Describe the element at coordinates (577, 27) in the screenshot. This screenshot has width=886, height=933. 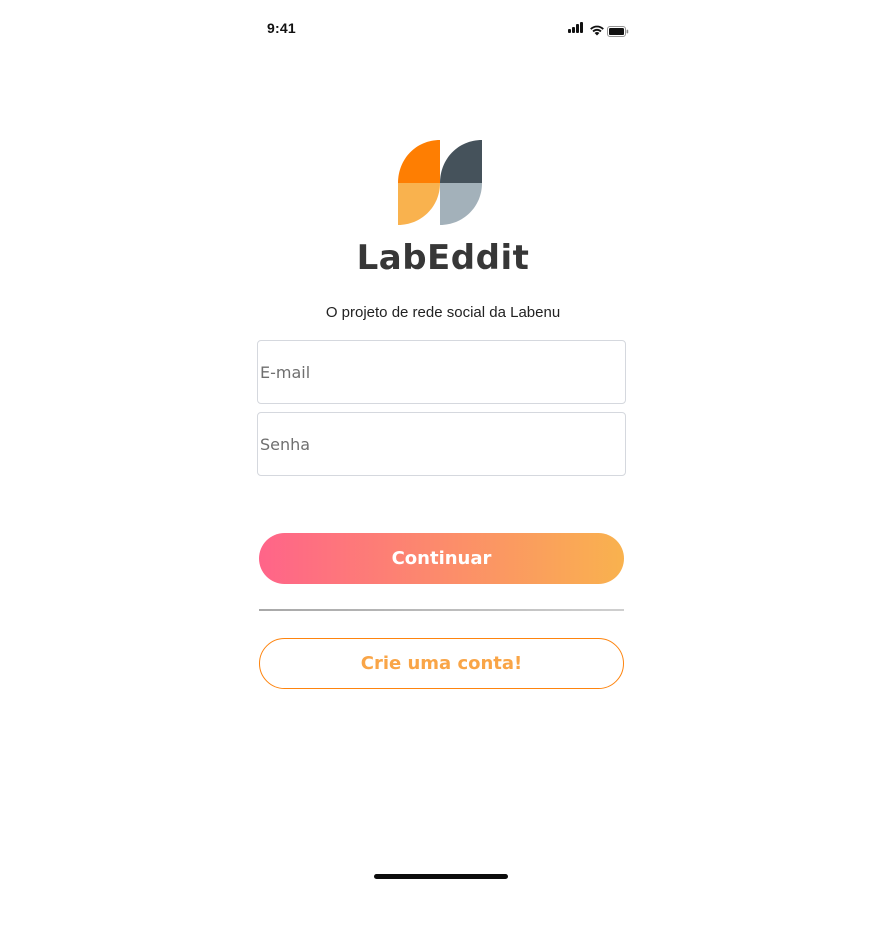
I see `cellular-signal-icon` at that location.